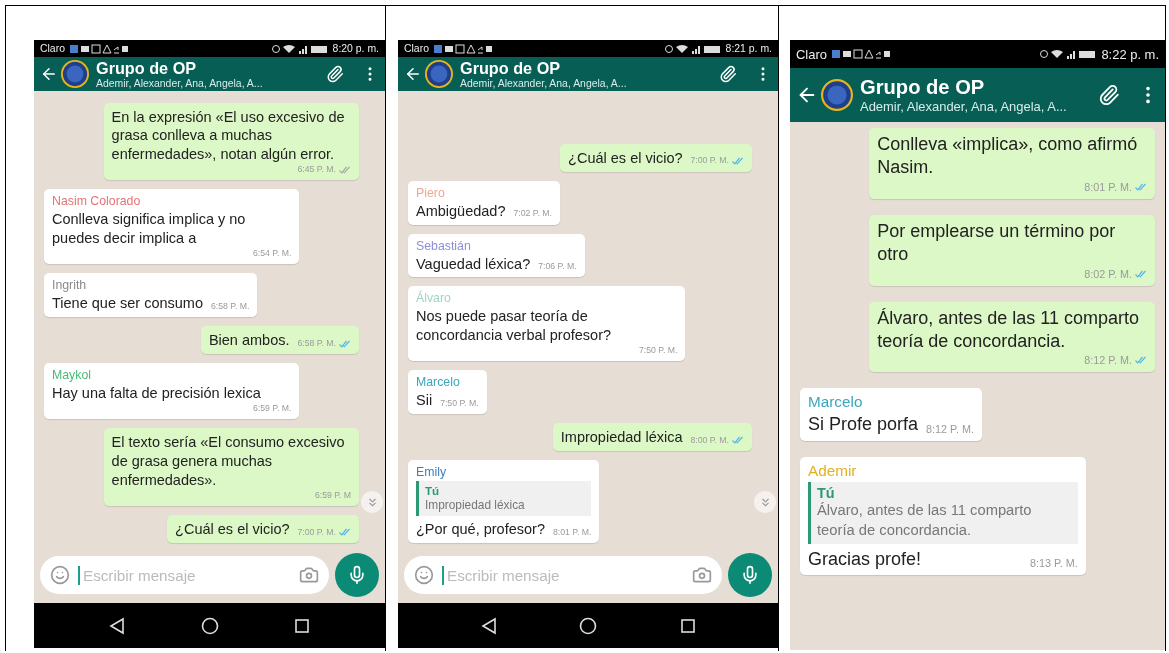 Image resolution: width=1169 pixels, height=653 pixels. Describe the element at coordinates (1130, 54) in the screenshot. I see `clock-time: 8:22 p. m.` at that location.